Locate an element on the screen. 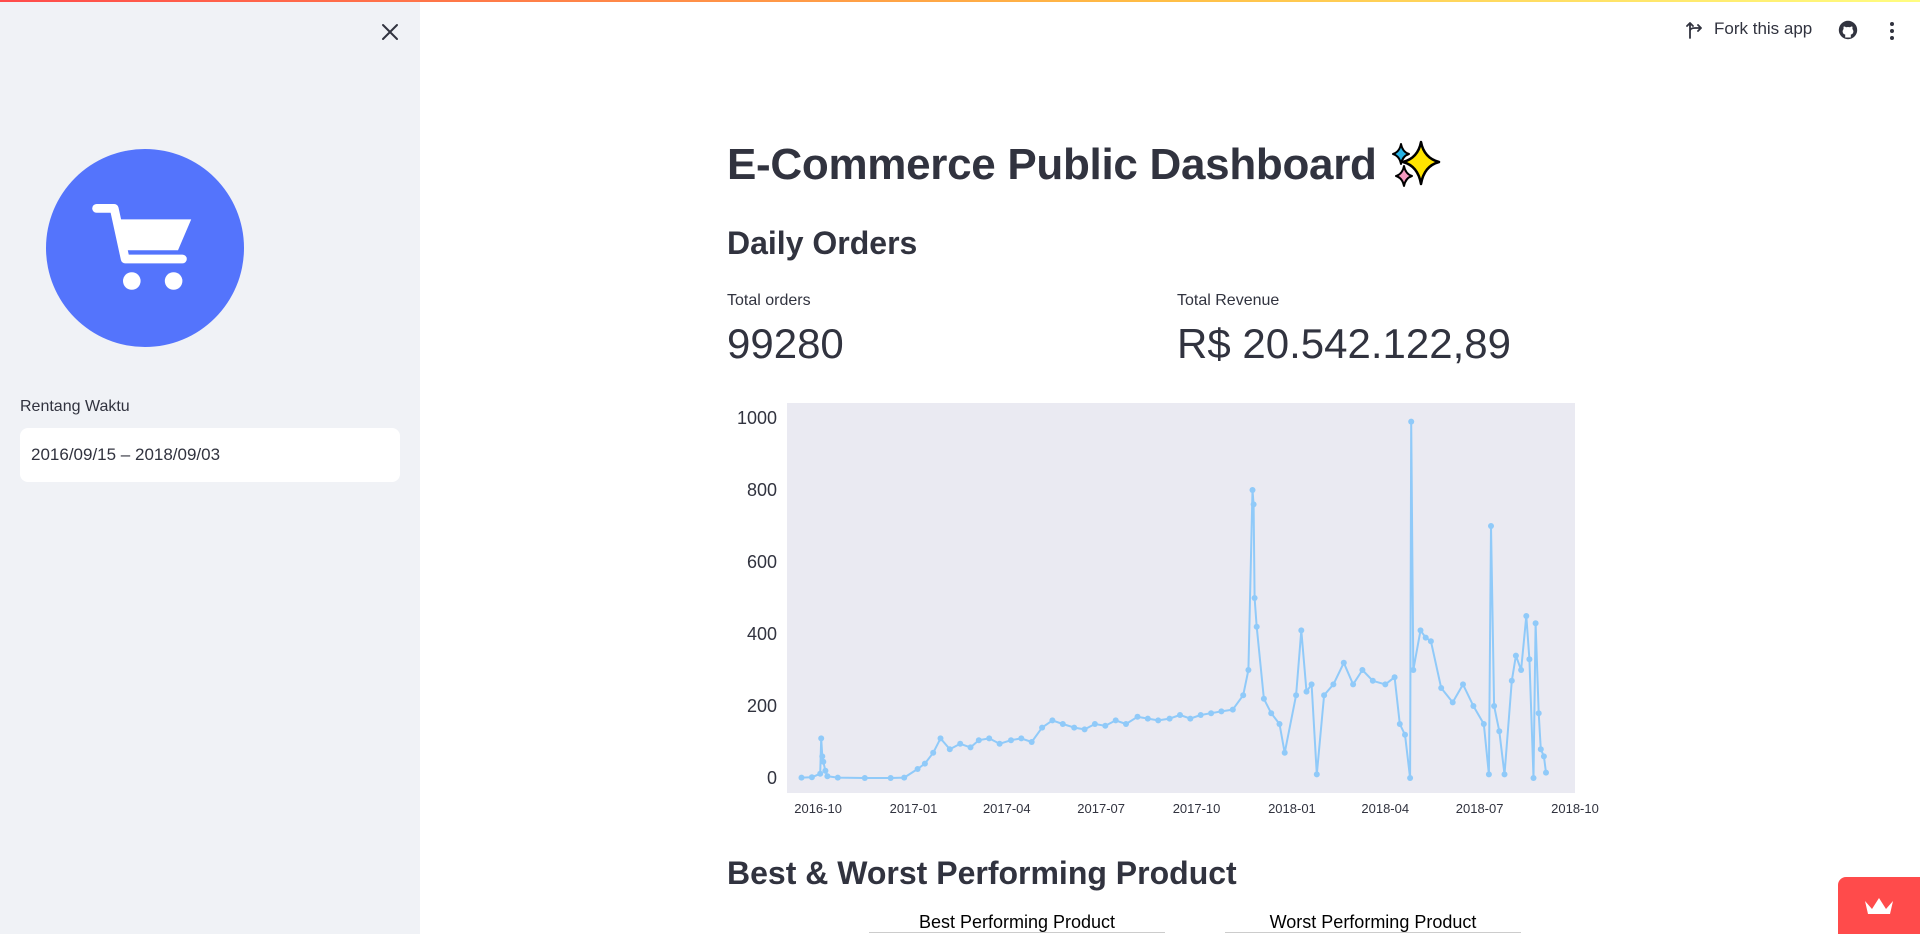 Image resolution: width=1920 pixels, height=934 pixels. x-tick-label: 2018-01 is located at coordinates (1292, 808).